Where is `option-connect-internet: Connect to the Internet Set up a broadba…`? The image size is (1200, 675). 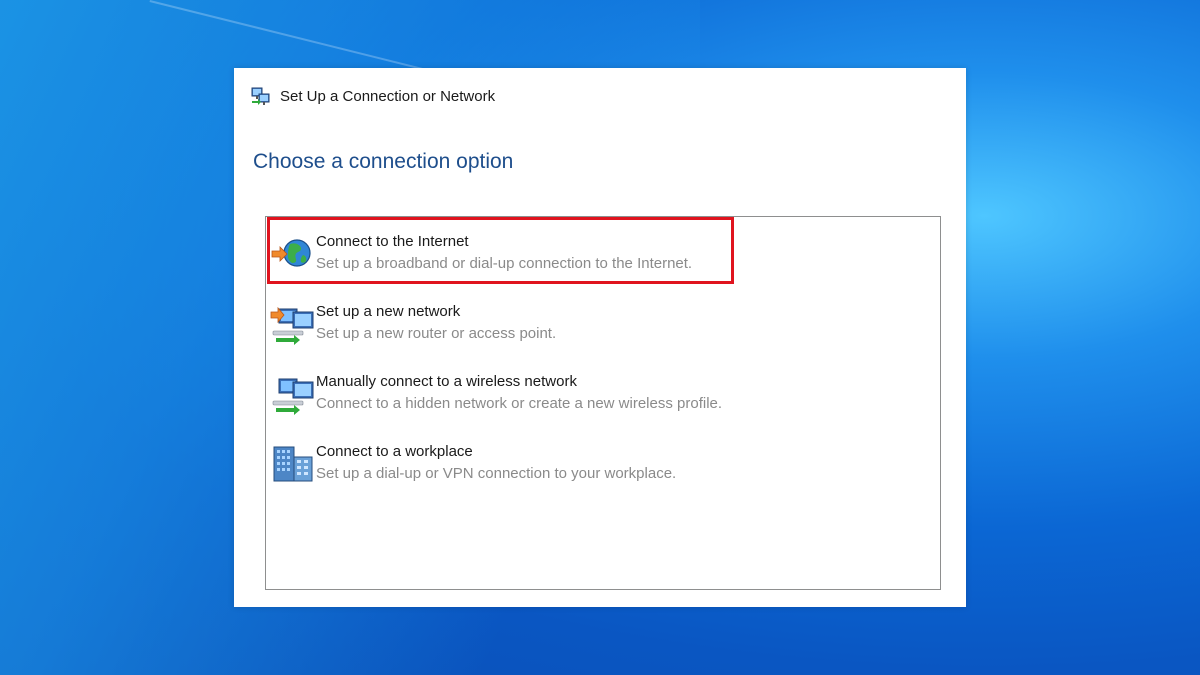
option-connect-internet: Connect to the Internet Set up a broadba… is located at coordinates (588, 259).